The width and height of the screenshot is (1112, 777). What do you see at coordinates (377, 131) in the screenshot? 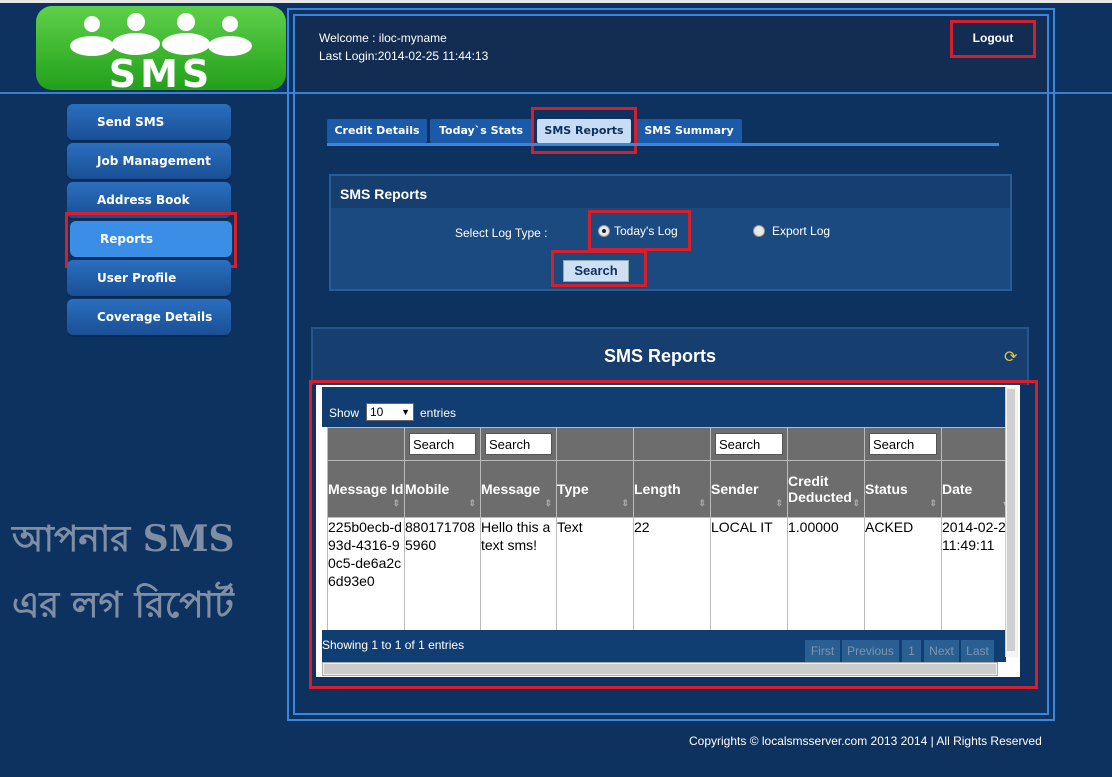
I see `tab-credit-details: Credit Details` at bounding box center [377, 131].